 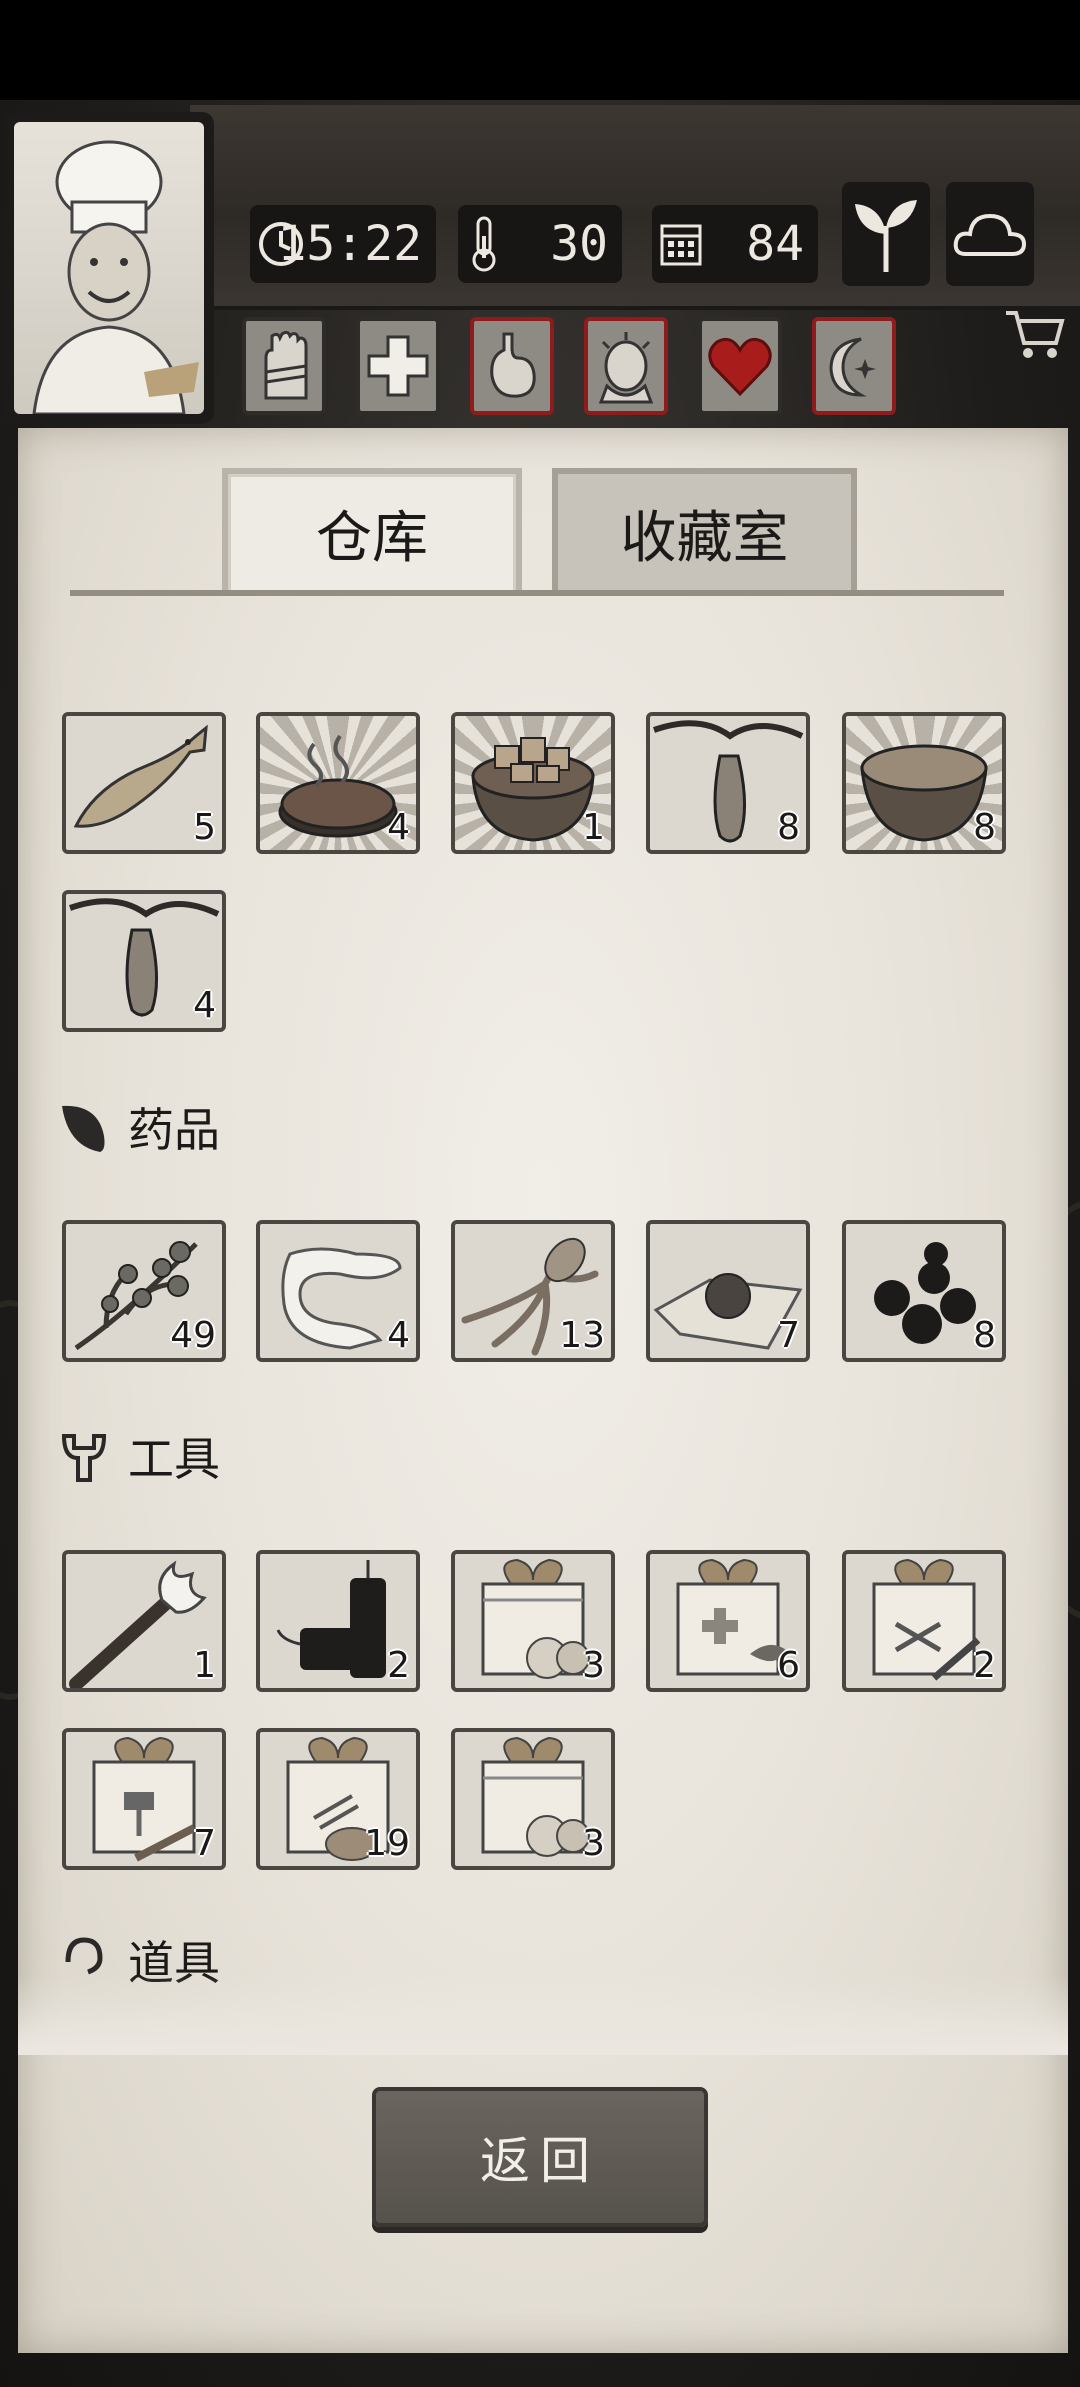 I want to click on temperature-value: 30, so click(x=579, y=244).